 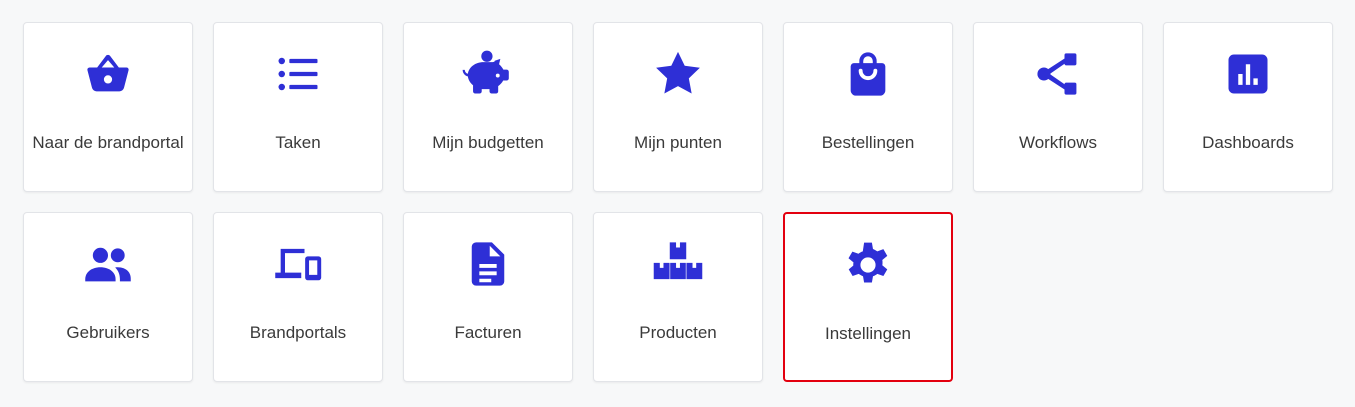 I want to click on tile-naar-de-brandportal: Naar de brandportal, so click(x=108, y=107).